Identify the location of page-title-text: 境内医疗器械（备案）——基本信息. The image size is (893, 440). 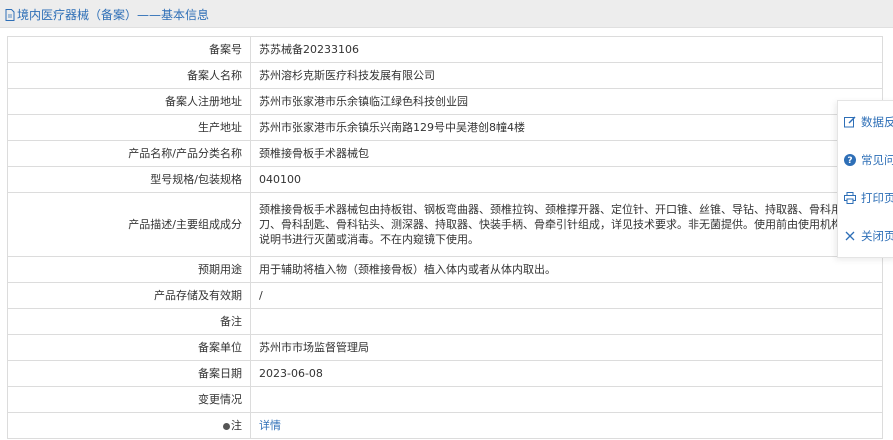
(113, 15).